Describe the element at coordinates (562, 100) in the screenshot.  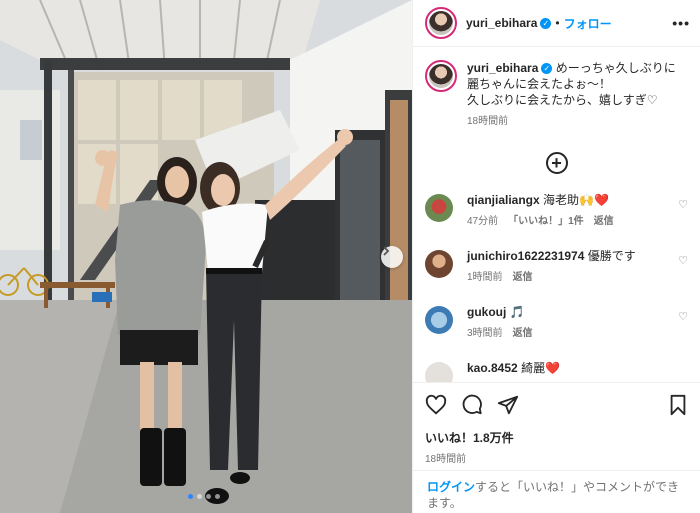
I see `caption-line-3: 久しぶりに会えたから、嬉しすぎ♡` at that location.